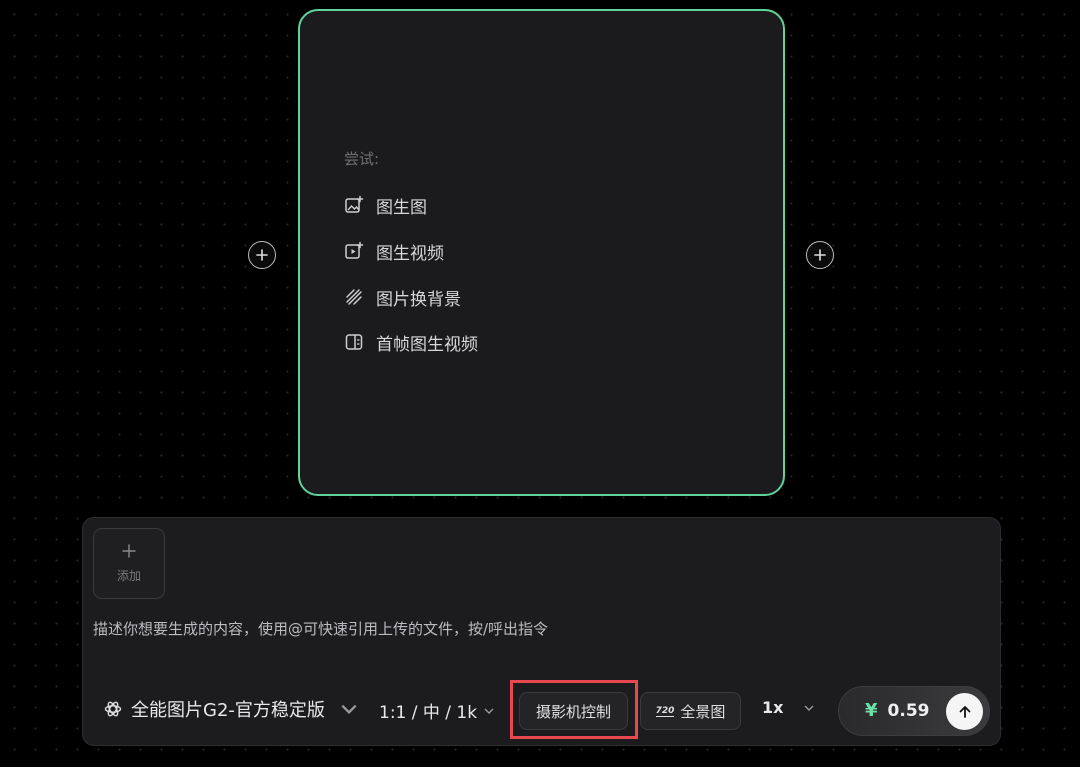 This screenshot has height=767, width=1080. I want to click on panorama-720-icon: 720, so click(665, 711).